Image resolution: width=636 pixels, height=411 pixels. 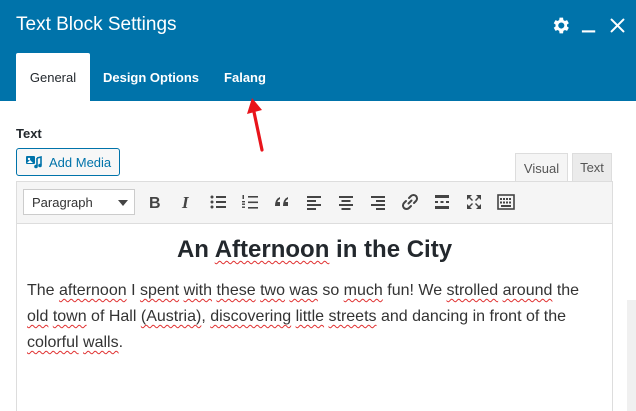 I want to click on add-media-button: Add Media, so click(x=68, y=162).